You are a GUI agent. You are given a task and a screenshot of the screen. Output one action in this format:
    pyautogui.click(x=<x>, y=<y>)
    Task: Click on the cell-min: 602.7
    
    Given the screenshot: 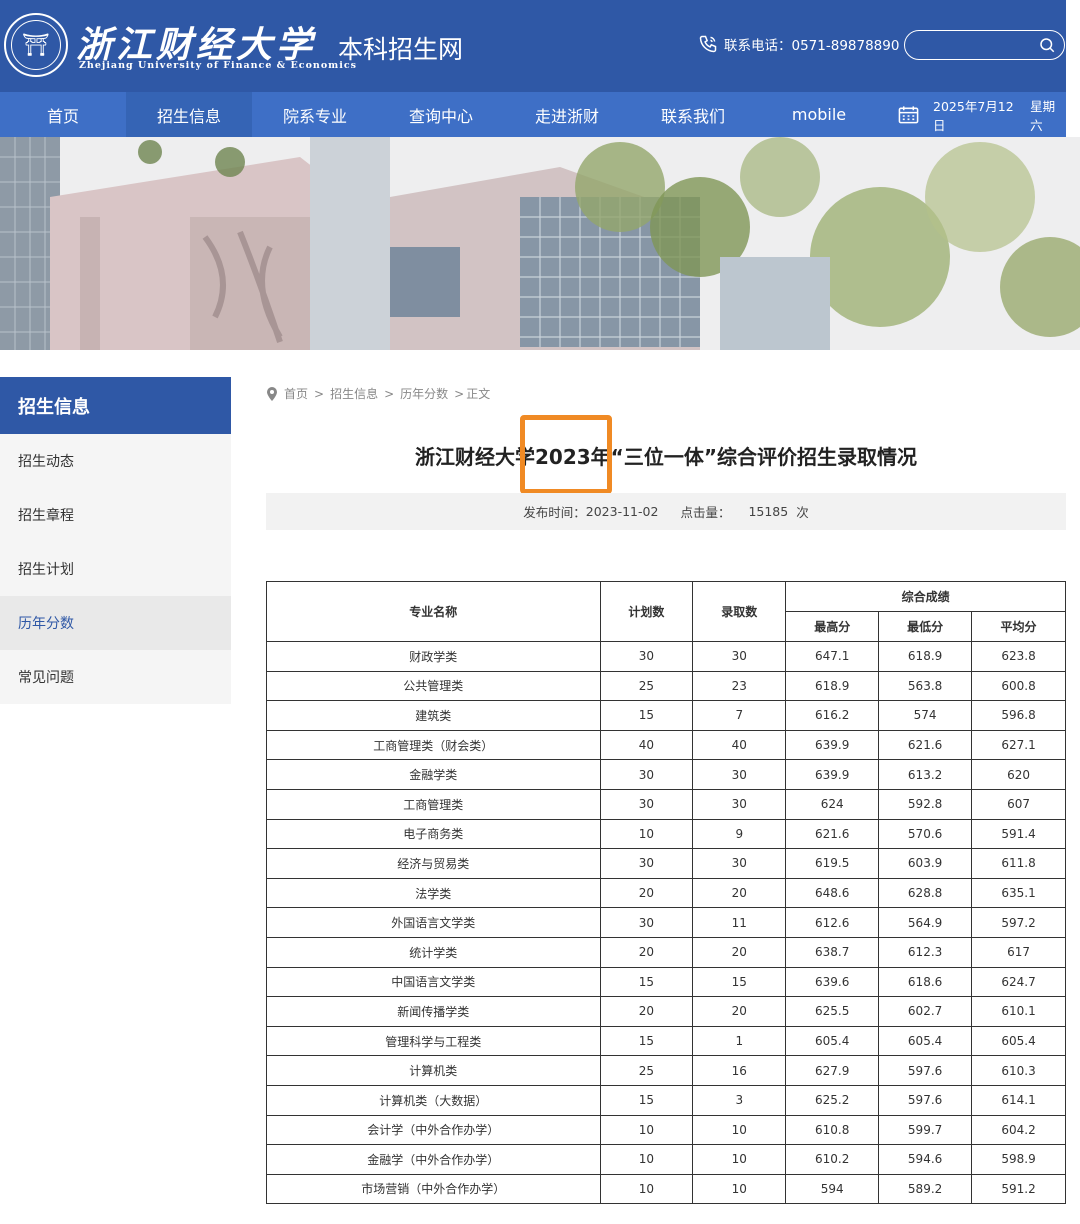 What is the action you would take?
    pyautogui.click(x=925, y=1011)
    